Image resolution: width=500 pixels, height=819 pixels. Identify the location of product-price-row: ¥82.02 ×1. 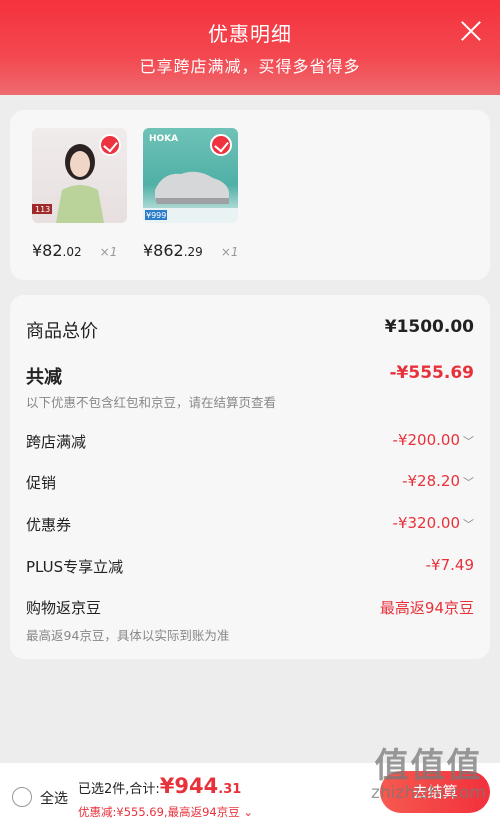
(87, 250).